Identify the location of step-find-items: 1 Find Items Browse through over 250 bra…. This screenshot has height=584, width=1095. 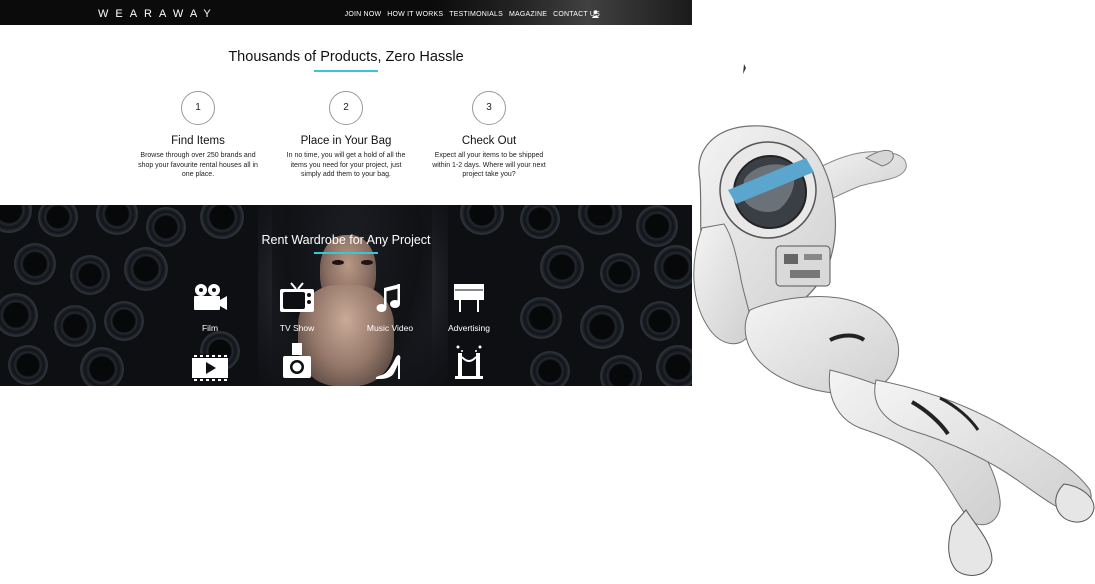
(198, 135).